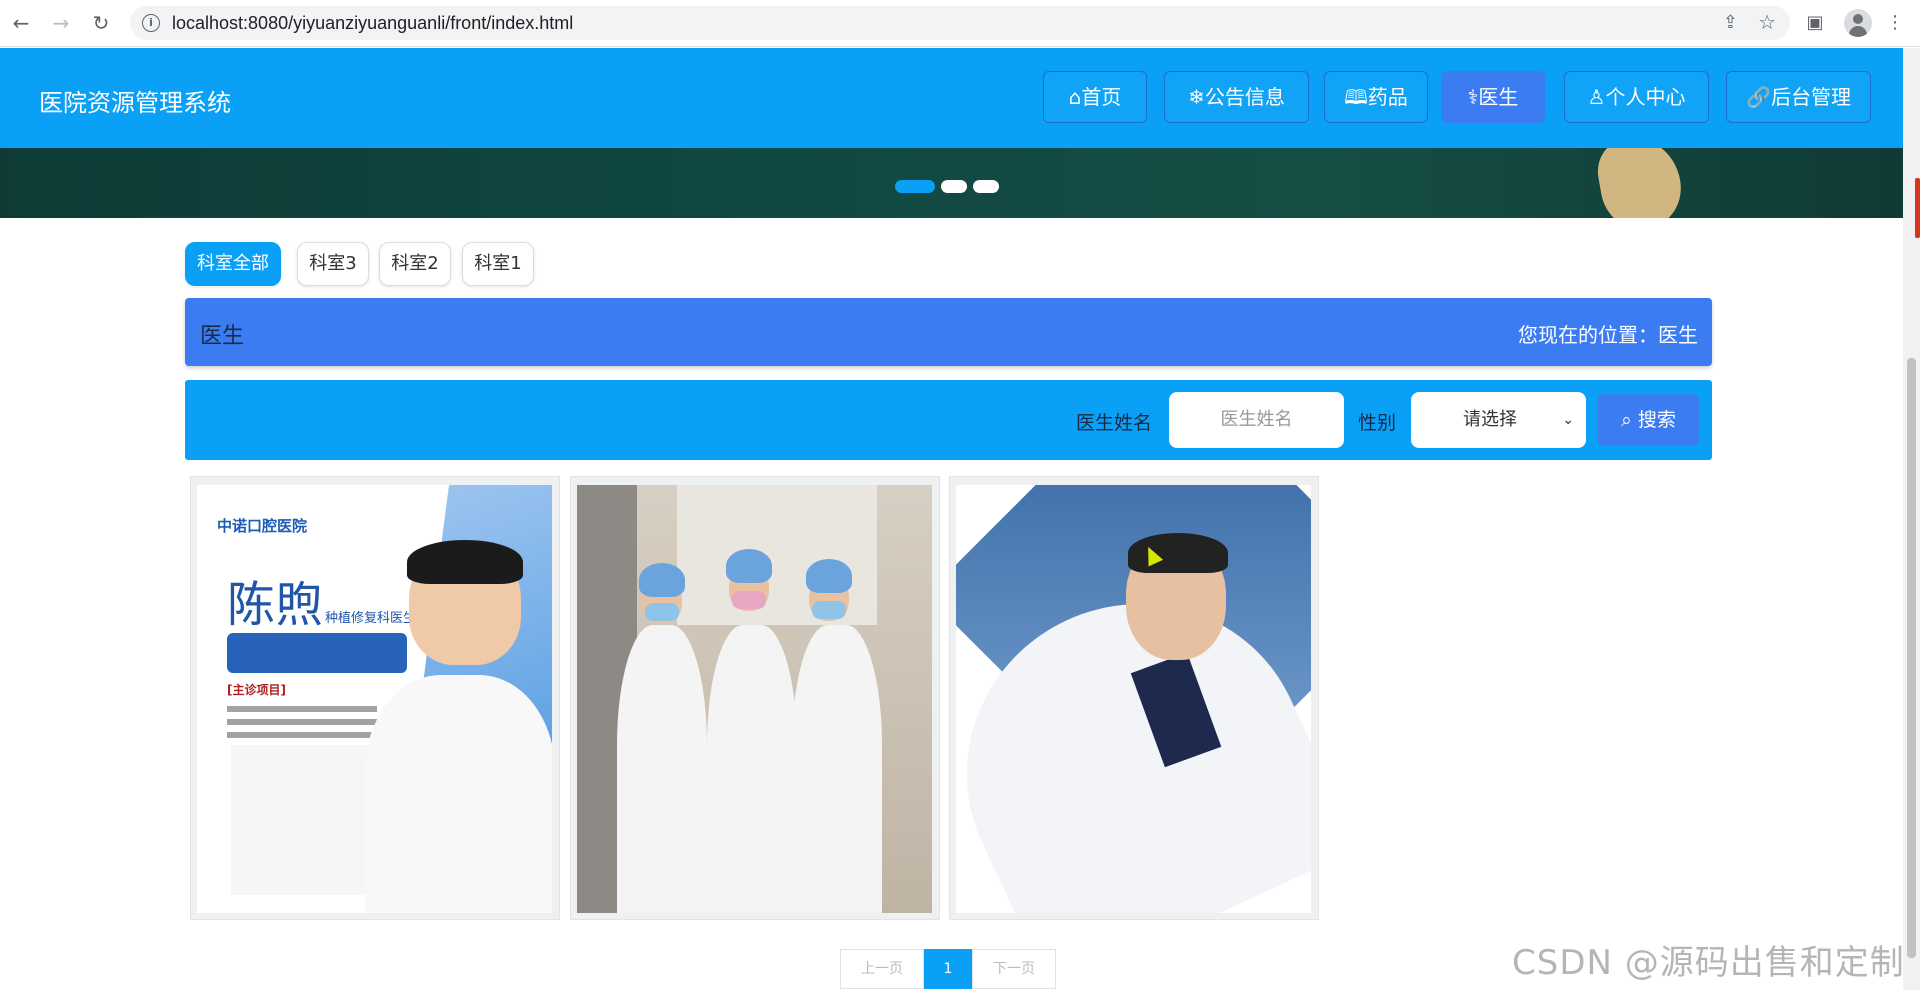  Describe the element at coordinates (1810, 97) in the screenshot. I see `nav-label: 后台管理` at that location.